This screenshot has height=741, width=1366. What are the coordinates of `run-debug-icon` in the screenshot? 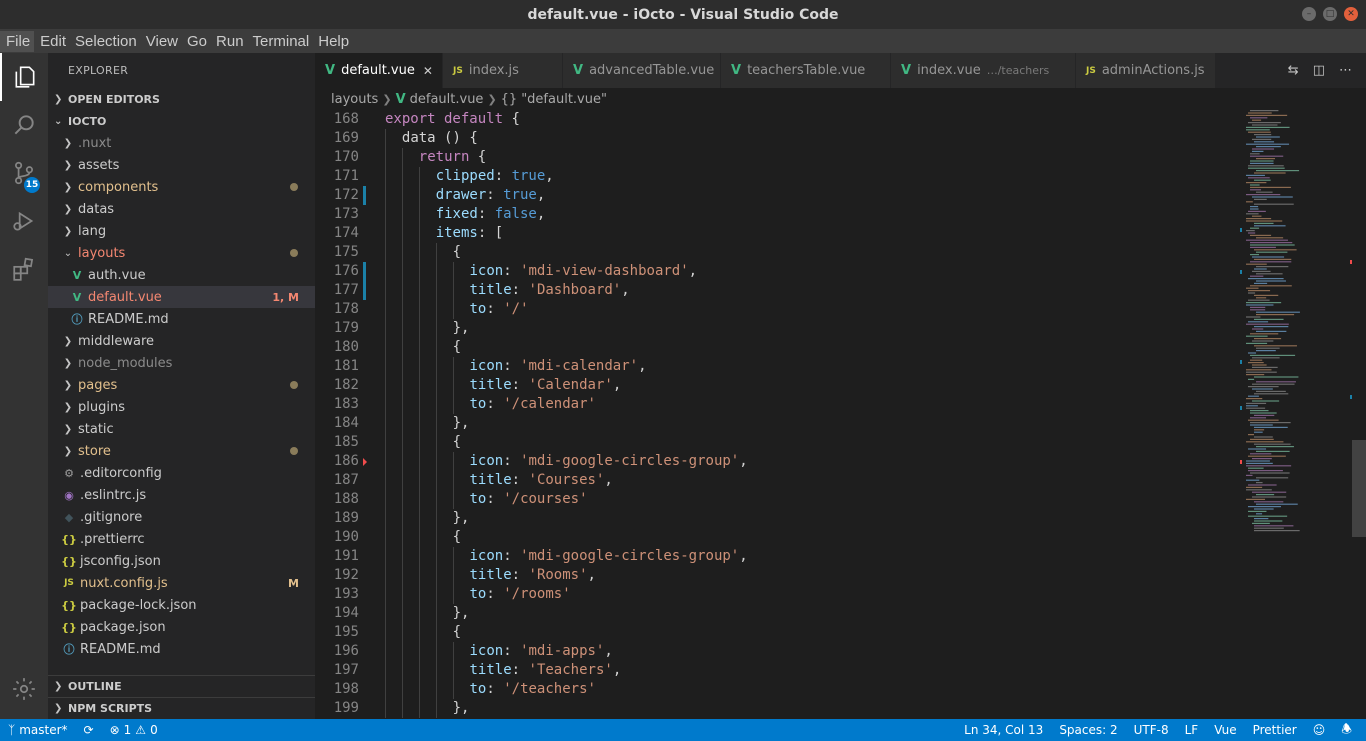 It's located at (24, 221).